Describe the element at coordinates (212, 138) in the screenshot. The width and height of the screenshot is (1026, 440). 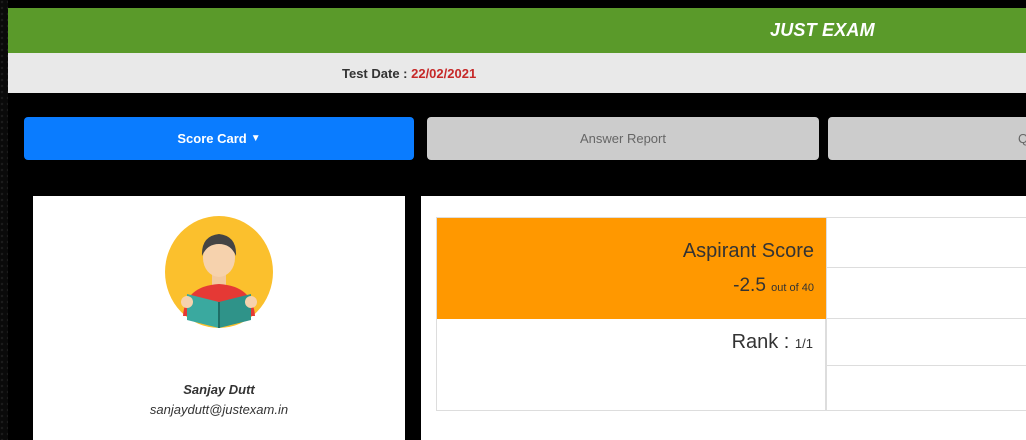
I see `tab-score-card-label: Score Card` at that location.